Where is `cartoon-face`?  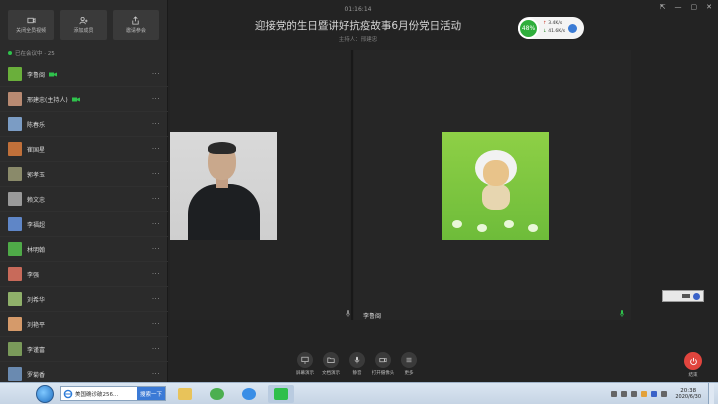 cartoon-face is located at coordinates (496, 173).